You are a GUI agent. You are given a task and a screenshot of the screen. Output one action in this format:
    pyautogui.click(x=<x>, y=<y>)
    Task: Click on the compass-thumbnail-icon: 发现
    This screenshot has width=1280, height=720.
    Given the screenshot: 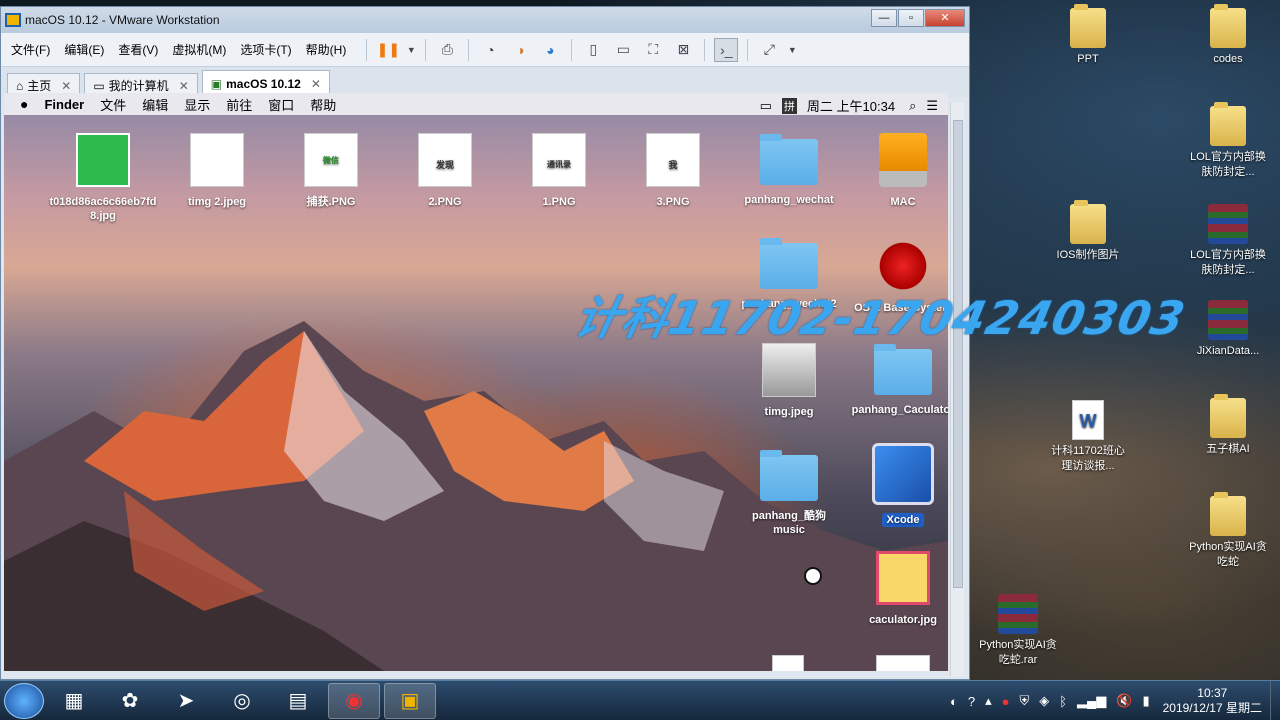 What is the action you would take?
    pyautogui.click(x=445, y=160)
    